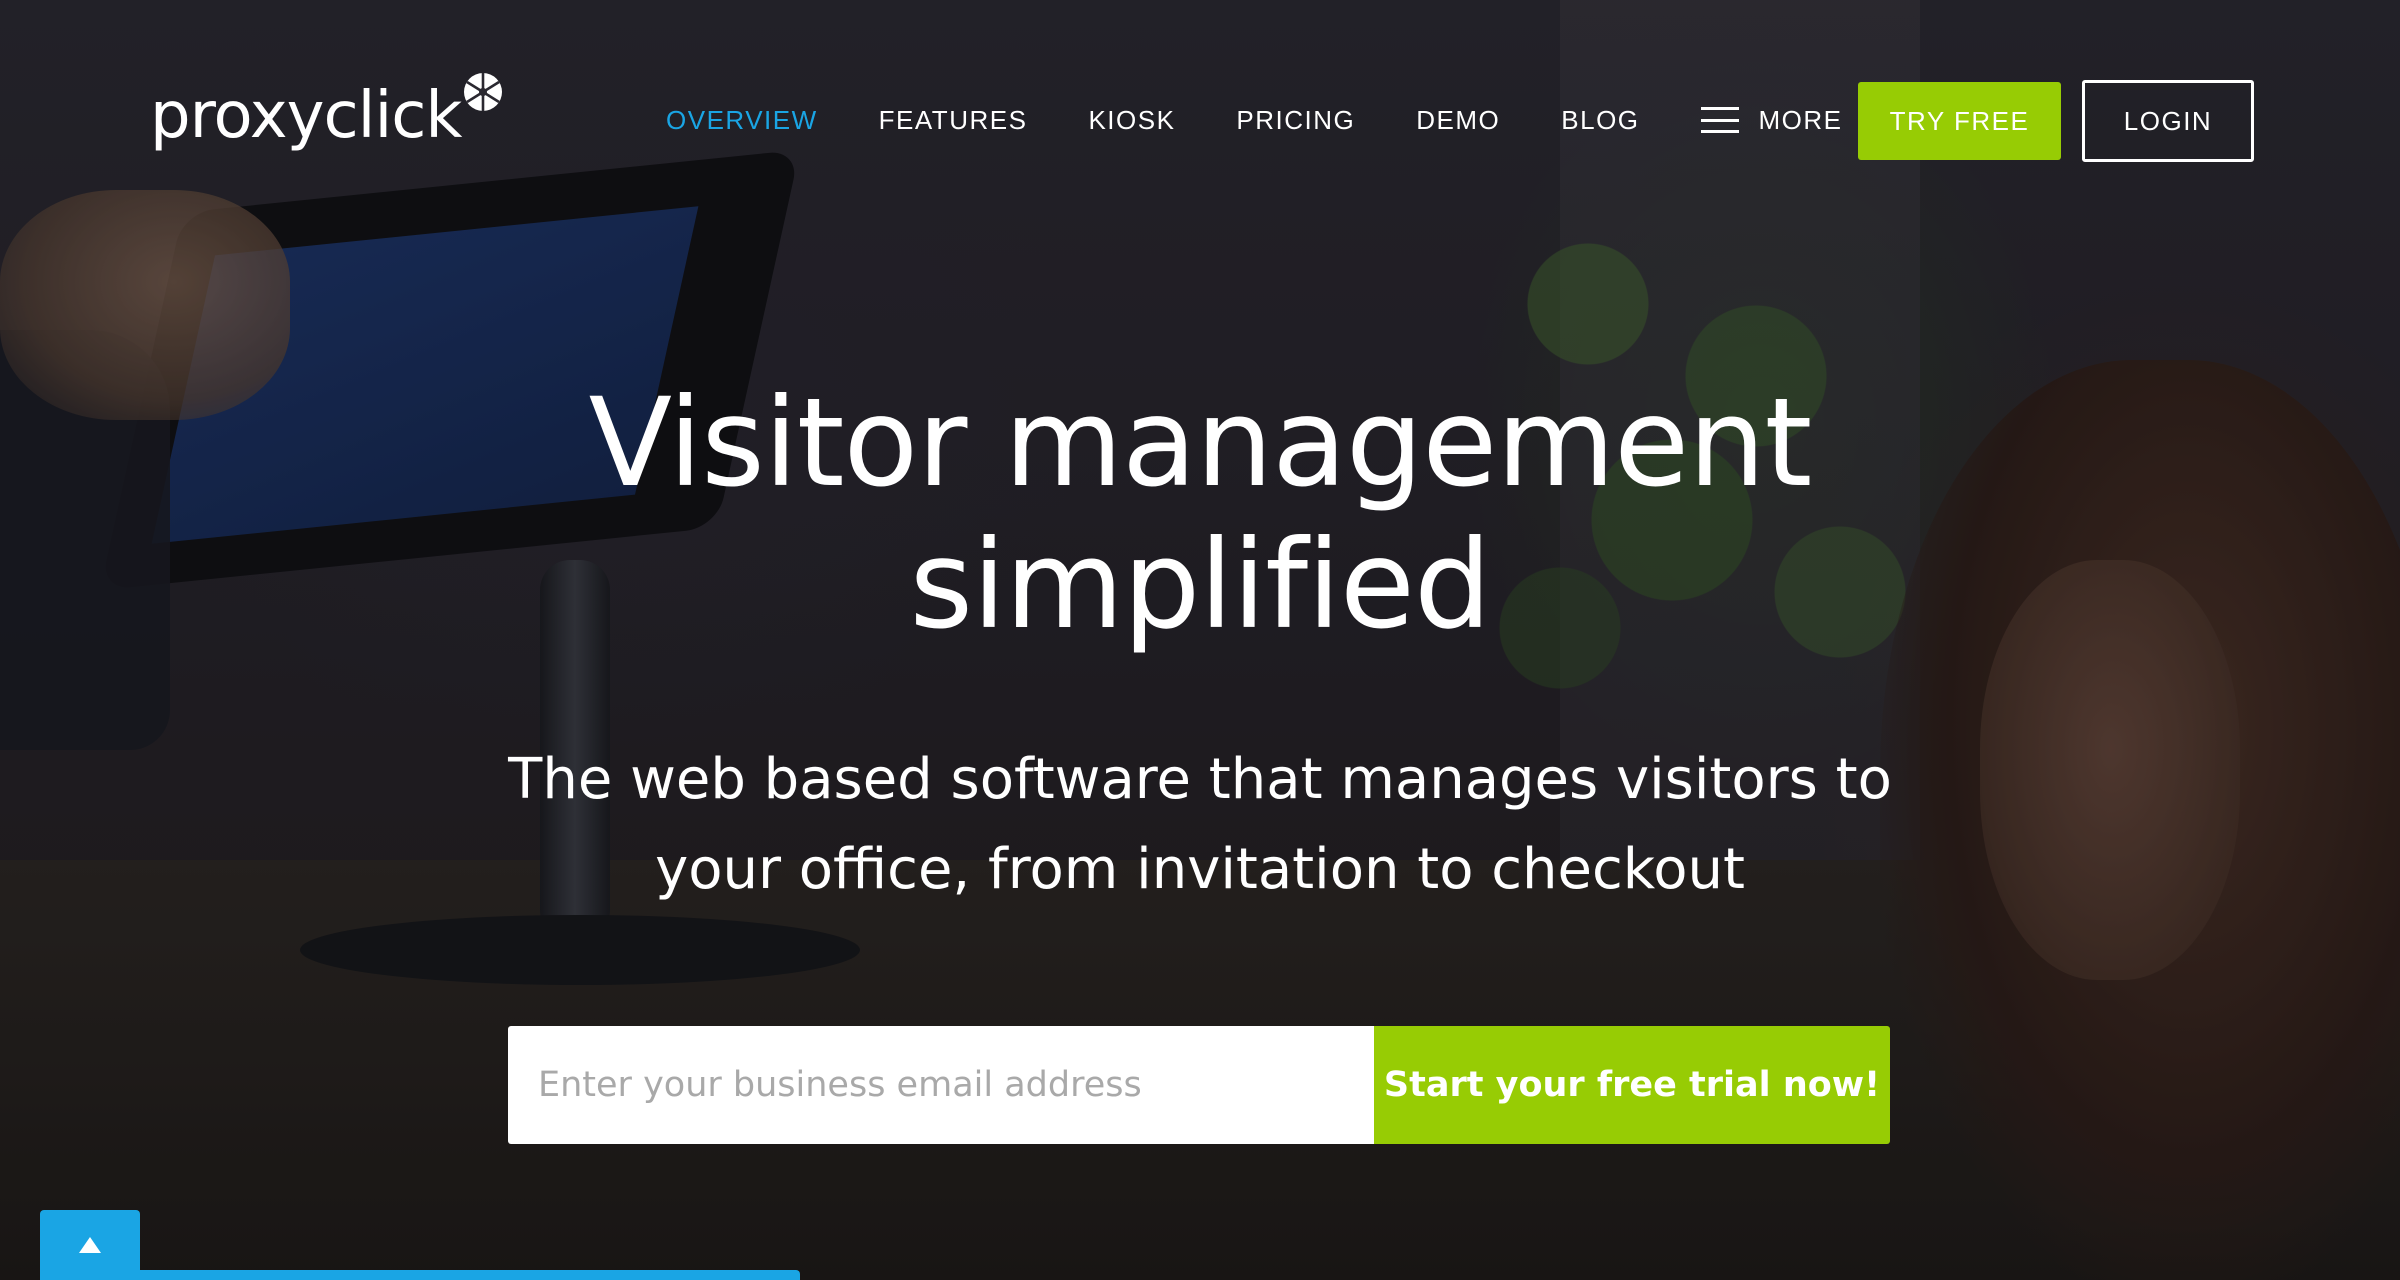  What do you see at coordinates (1200, 869) in the screenshot?
I see `subhead-line-2: your office, from invitation to checkout` at bounding box center [1200, 869].